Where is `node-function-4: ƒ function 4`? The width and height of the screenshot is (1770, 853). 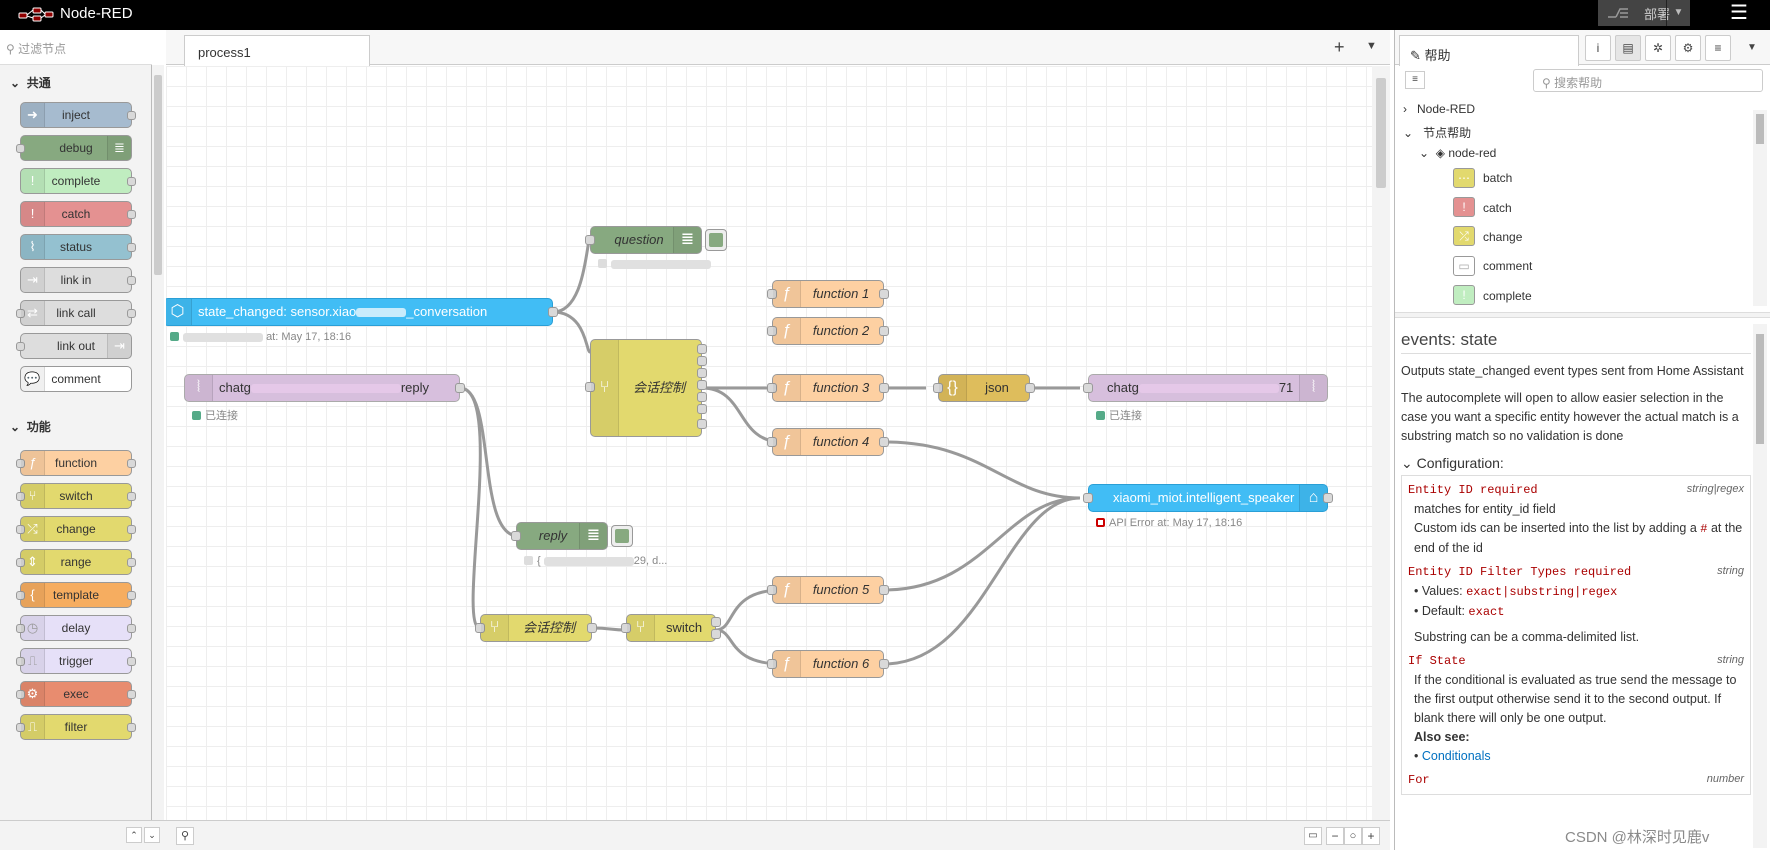
node-function-4: ƒ function 4 is located at coordinates (828, 442).